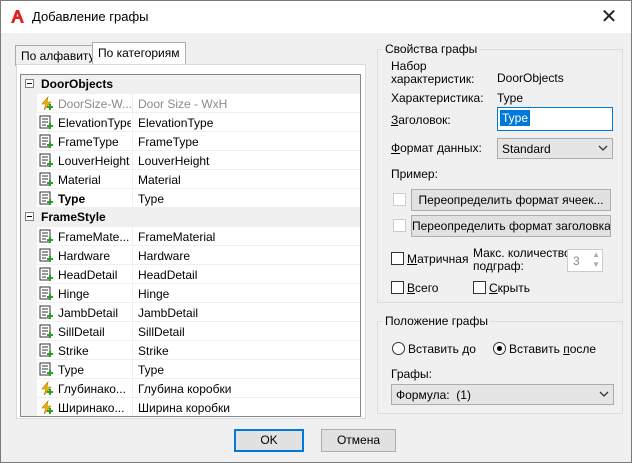 The width and height of the screenshot is (632, 463). Describe the element at coordinates (177, 237) in the screenshot. I see `property-value: FrameMaterial` at that location.